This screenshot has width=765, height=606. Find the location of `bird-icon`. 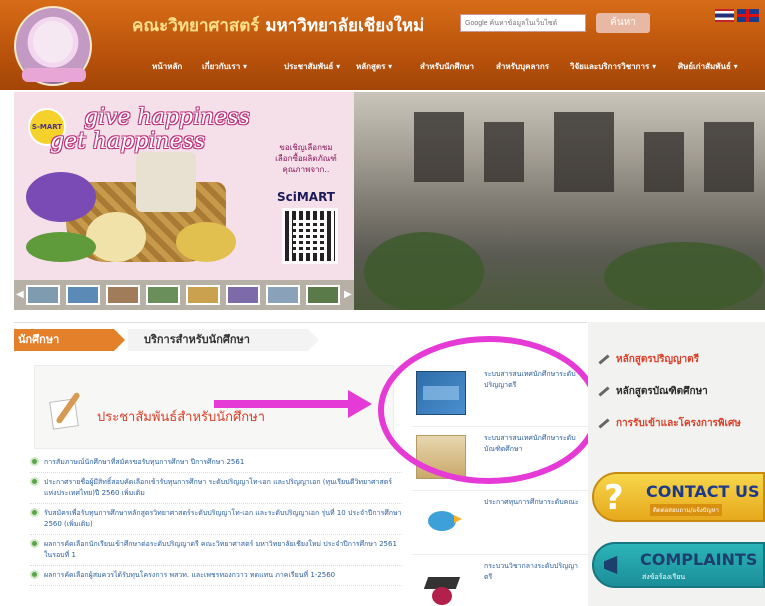

bird-icon is located at coordinates (441, 521).